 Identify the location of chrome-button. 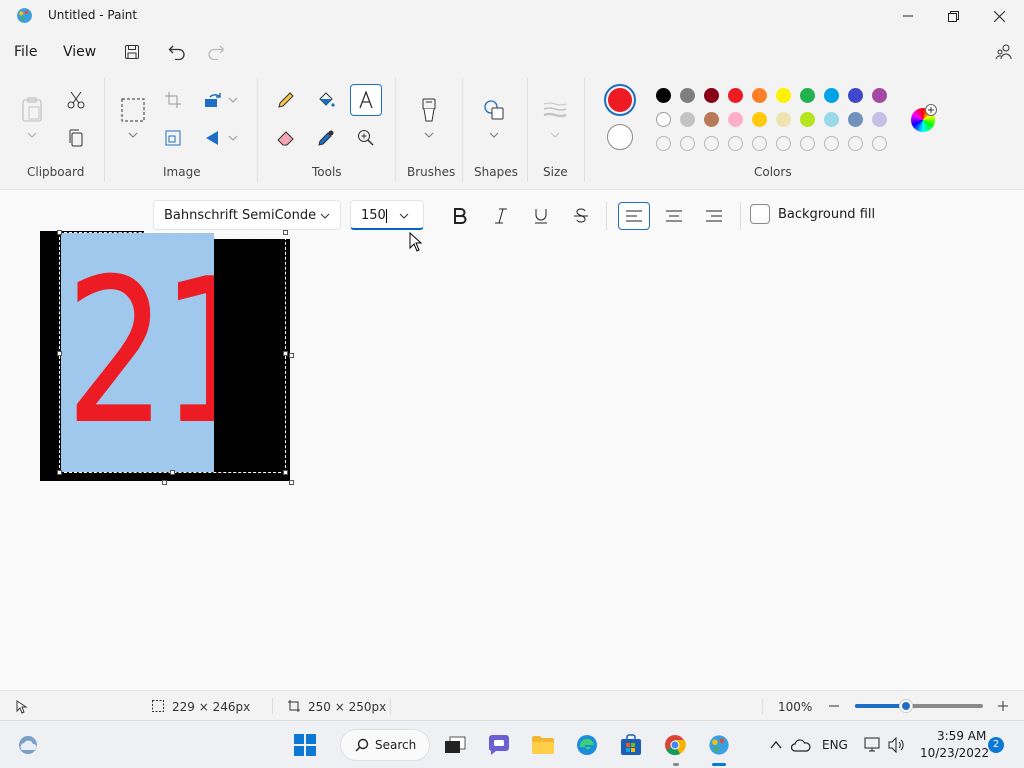
(675, 745).